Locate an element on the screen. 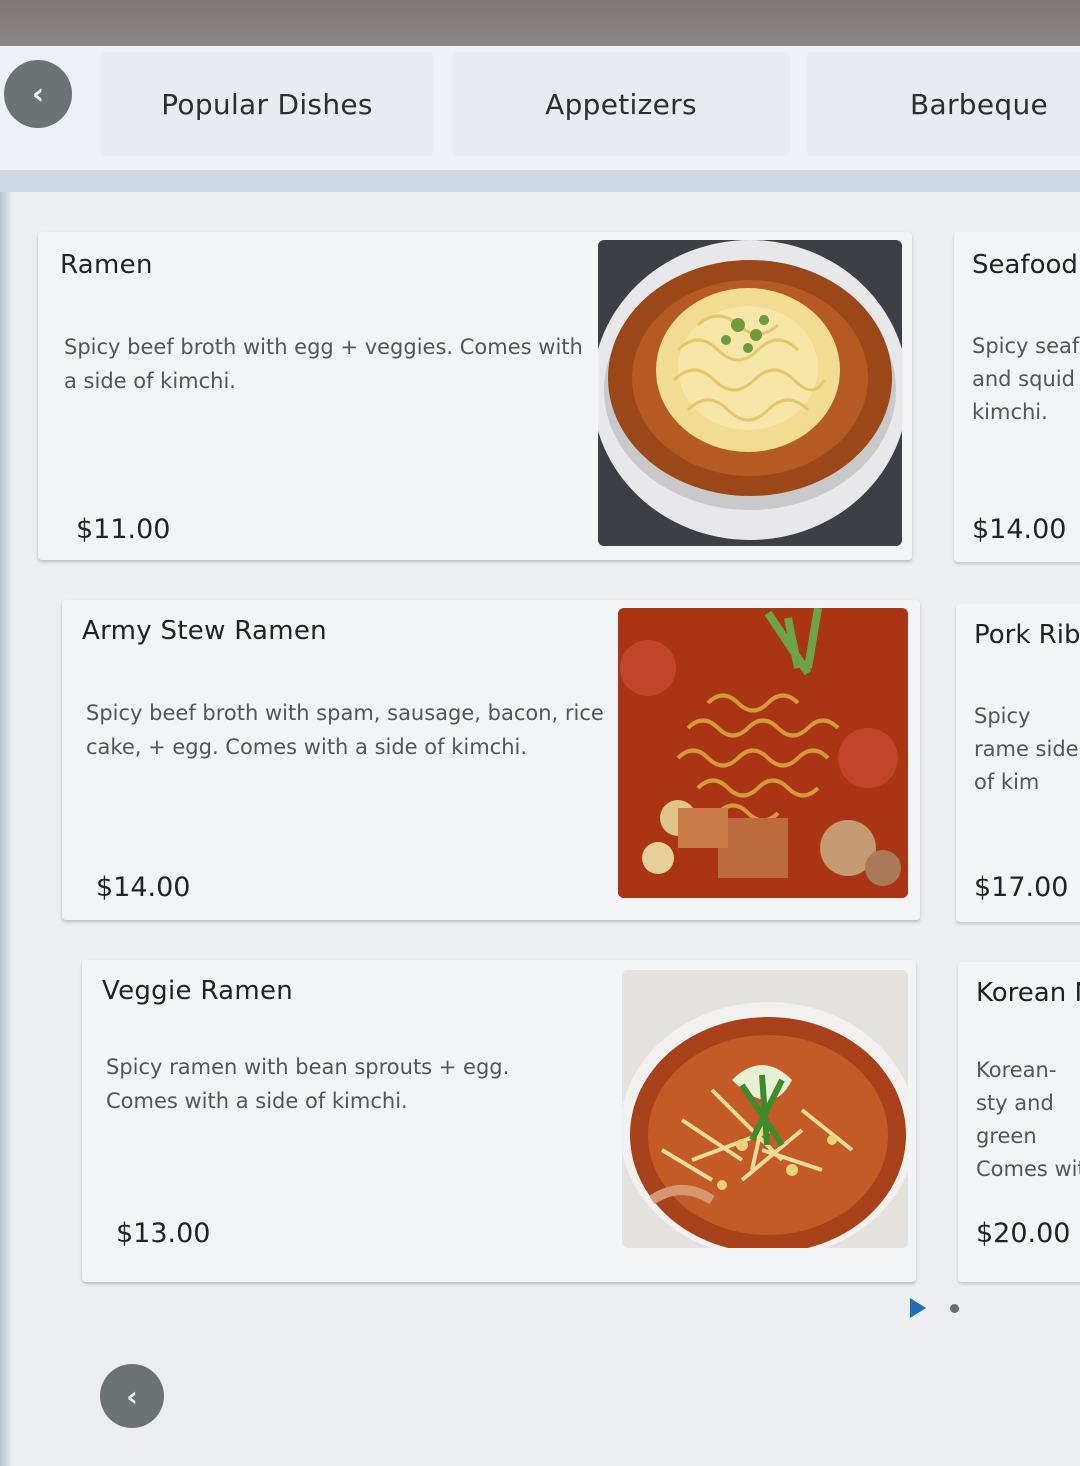  bottom-back-button: ‹ is located at coordinates (132, 1396).